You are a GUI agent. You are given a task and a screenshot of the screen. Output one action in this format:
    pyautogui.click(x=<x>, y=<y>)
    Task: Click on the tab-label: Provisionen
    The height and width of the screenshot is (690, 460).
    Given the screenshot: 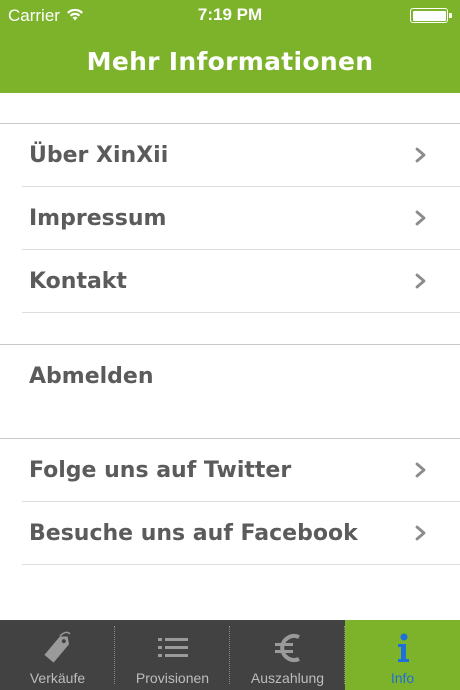 What is the action you would take?
    pyautogui.click(x=172, y=678)
    